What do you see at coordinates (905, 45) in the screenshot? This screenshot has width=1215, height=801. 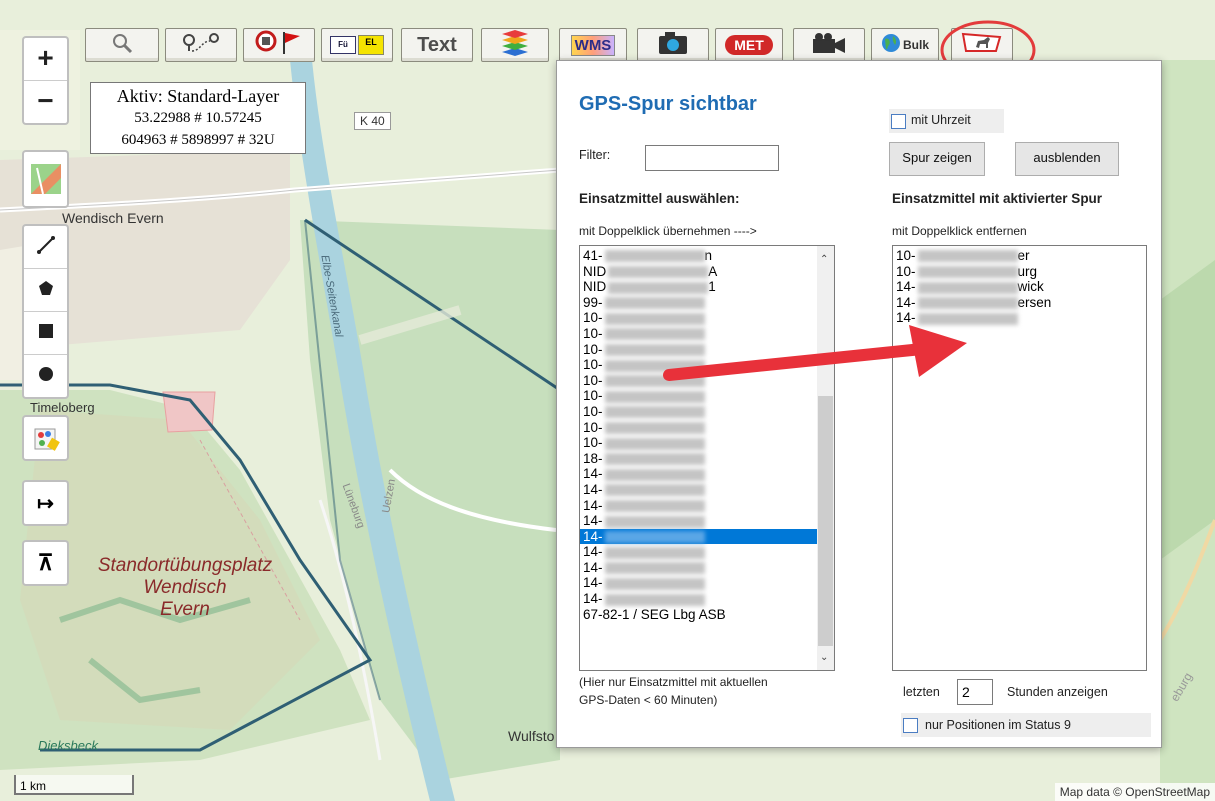 I see `bulk-button: Bulk` at bounding box center [905, 45].